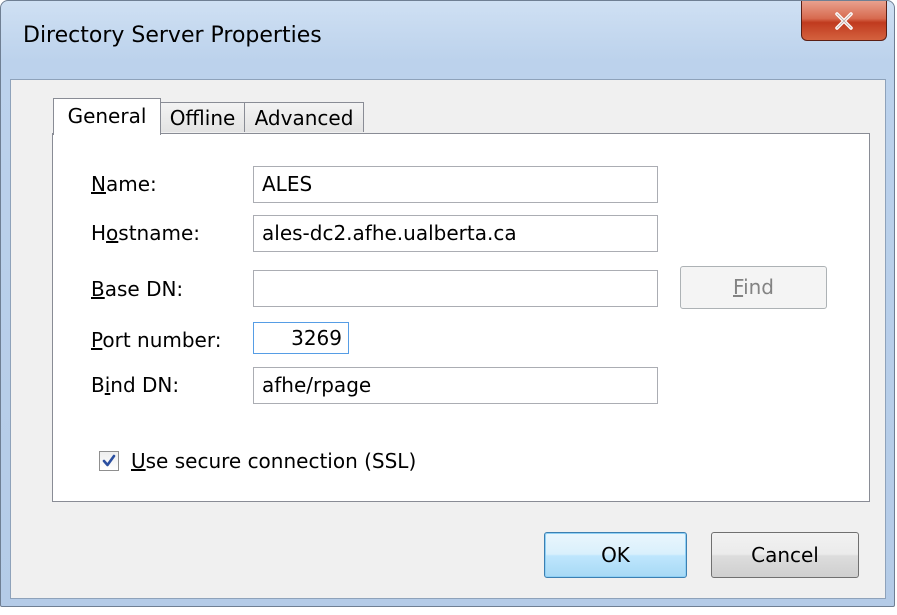 The width and height of the screenshot is (897, 615). What do you see at coordinates (455, 385) in the screenshot?
I see `bind-dn-field: afhe/rpage` at bounding box center [455, 385].